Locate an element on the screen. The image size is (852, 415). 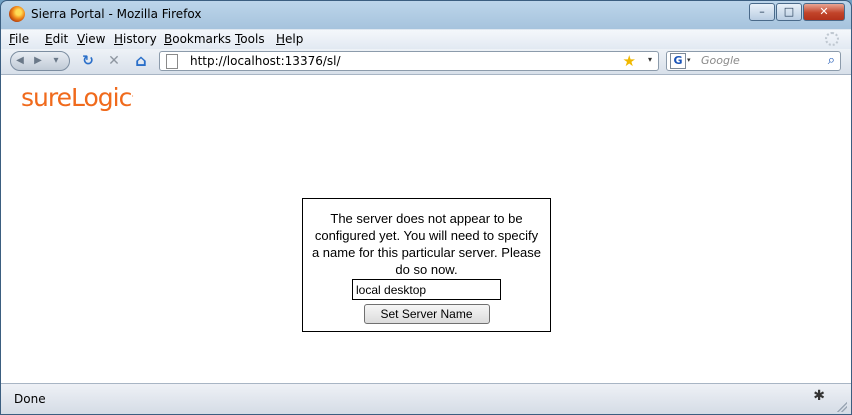
back-button: ◀ is located at coordinates (20, 61).